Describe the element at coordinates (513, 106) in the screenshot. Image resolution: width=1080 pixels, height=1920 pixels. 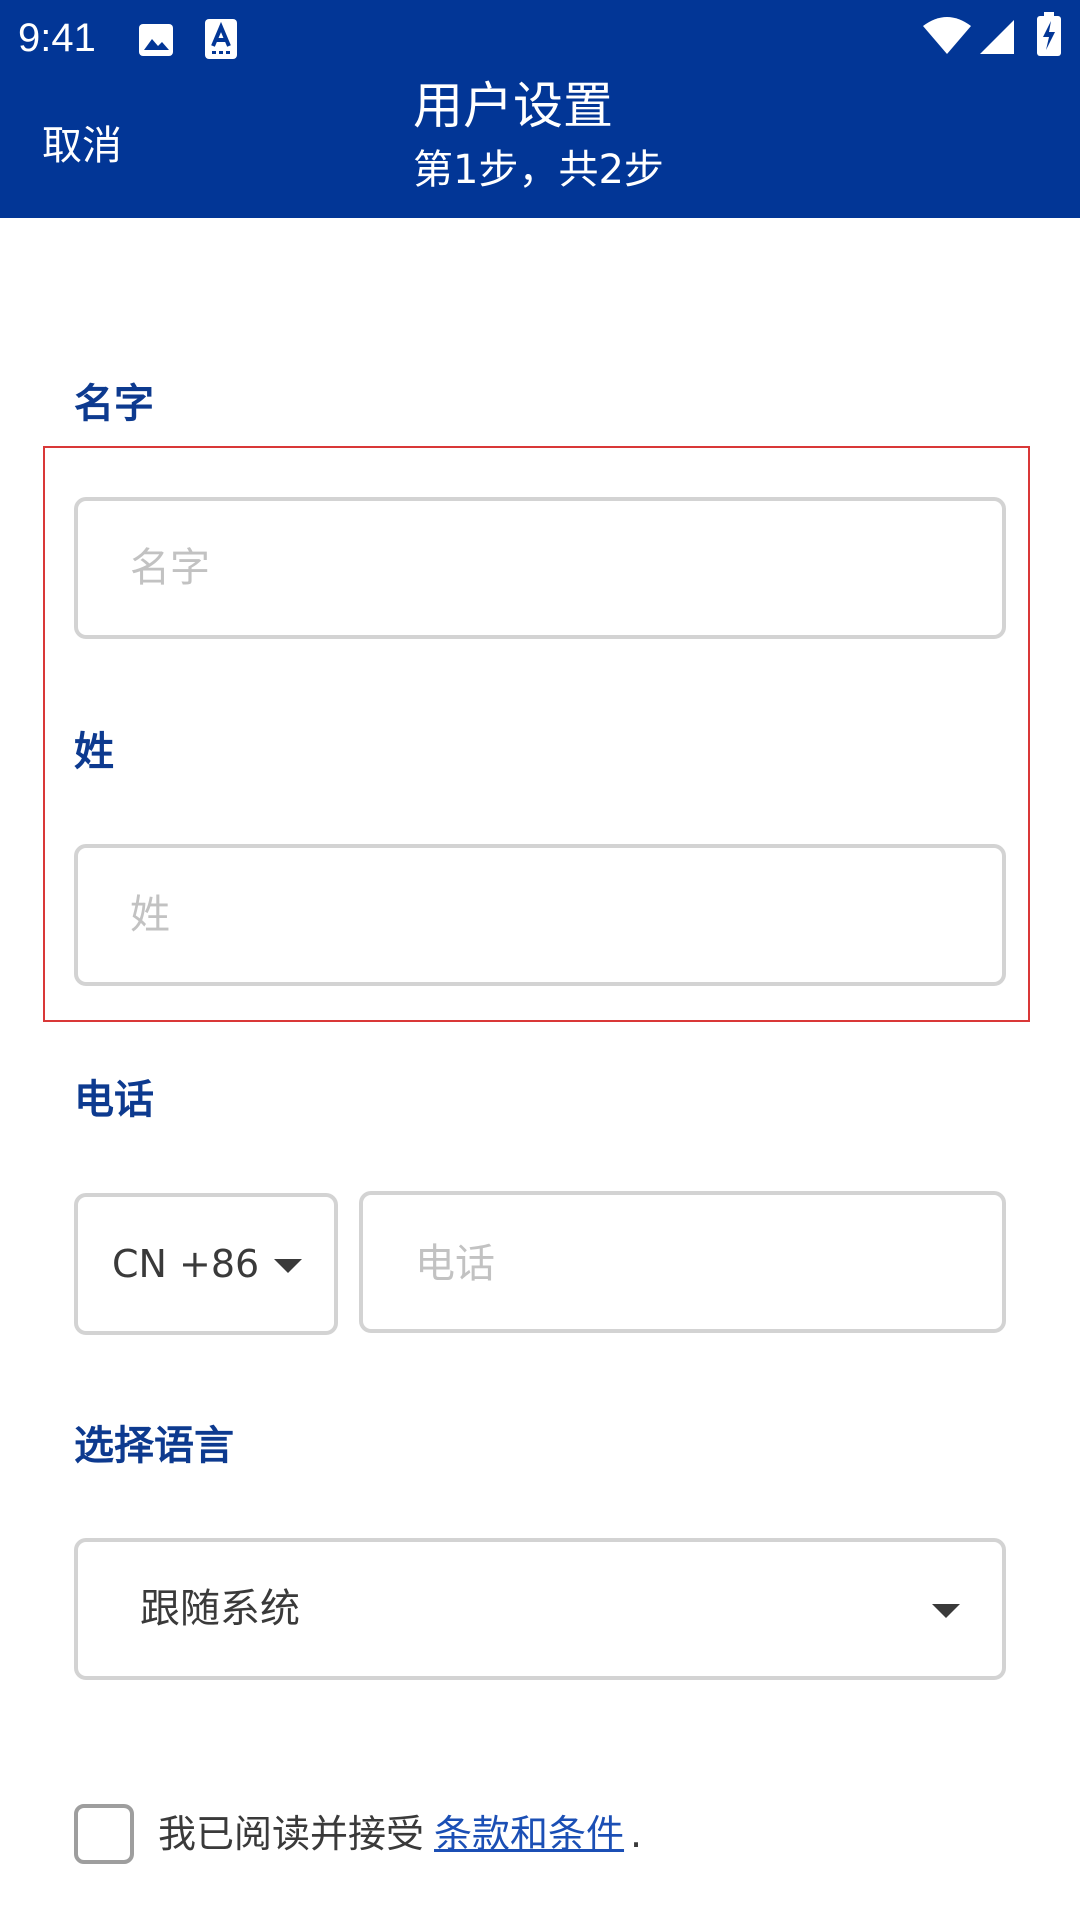
I see `page-title: 用户设置` at that location.